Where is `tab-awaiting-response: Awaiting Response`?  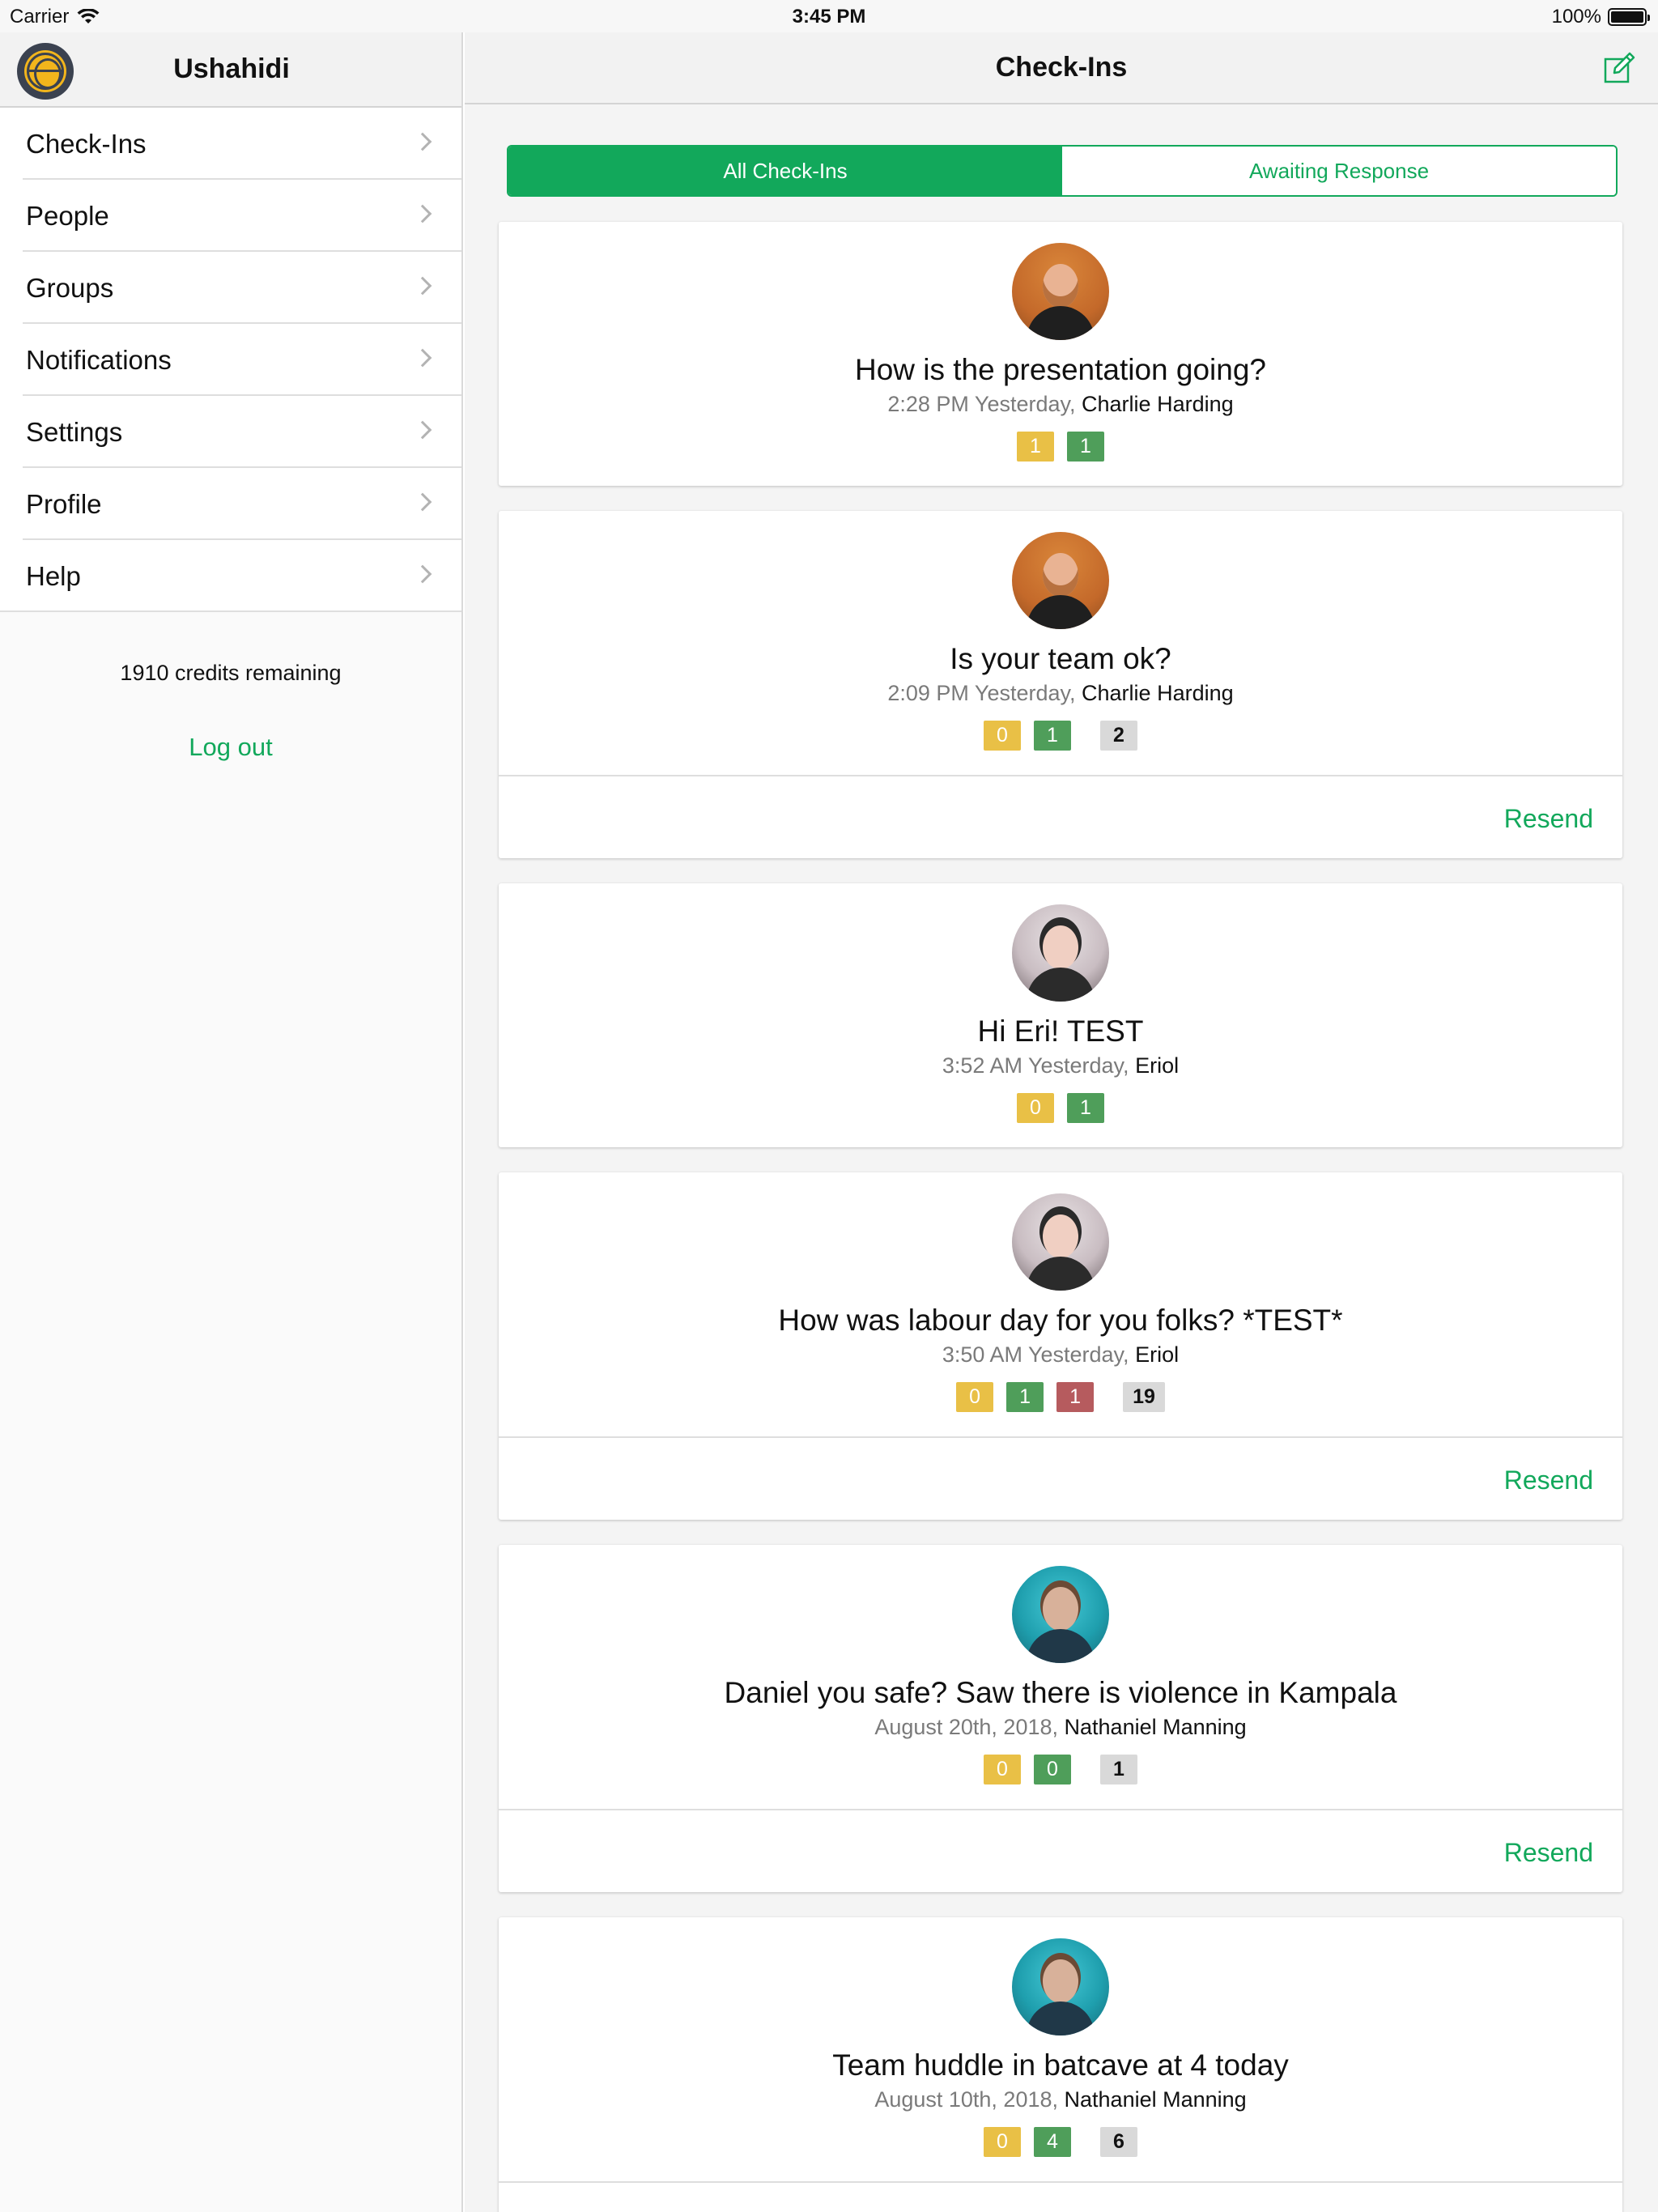 tab-awaiting-response: Awaiting Response is located at coordinates (1339, 171).